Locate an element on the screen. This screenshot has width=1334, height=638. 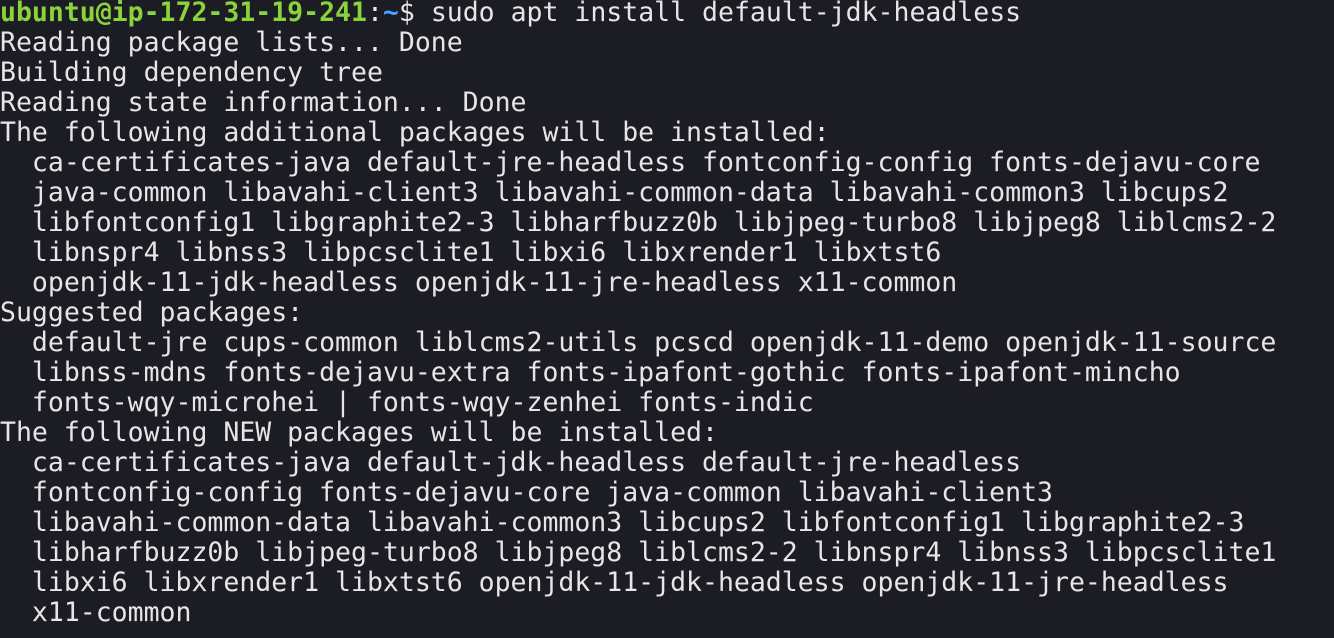
prompt-symbol: $ is located at coordinates (406, 14).